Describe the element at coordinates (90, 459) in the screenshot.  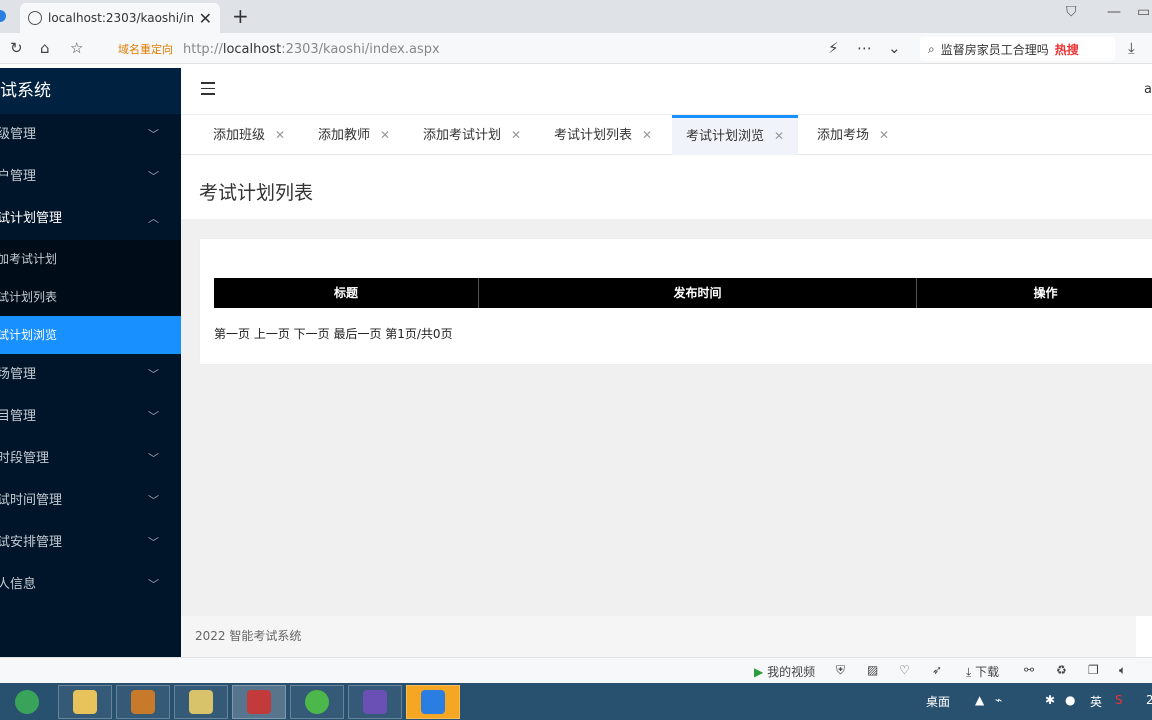
I see `sidebar-item: 时段管理 ﹀` at that location.